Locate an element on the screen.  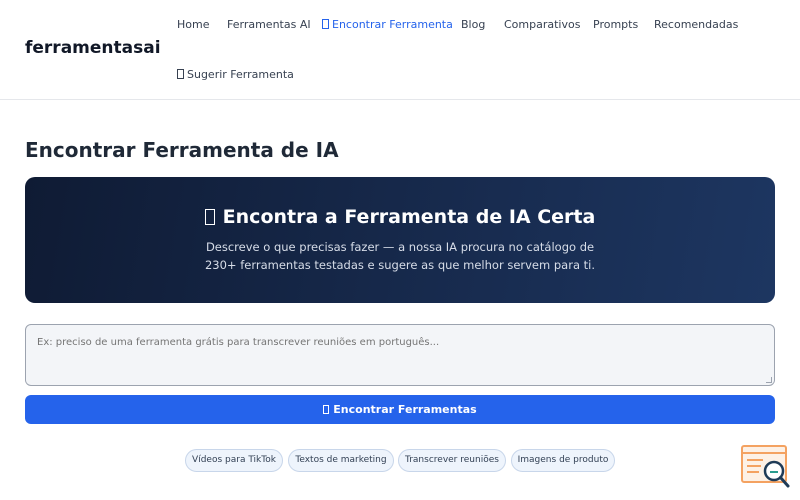
nav-sugerir-ferramenta: Sugerir Ferramenta is located at coordinates (235, 74).